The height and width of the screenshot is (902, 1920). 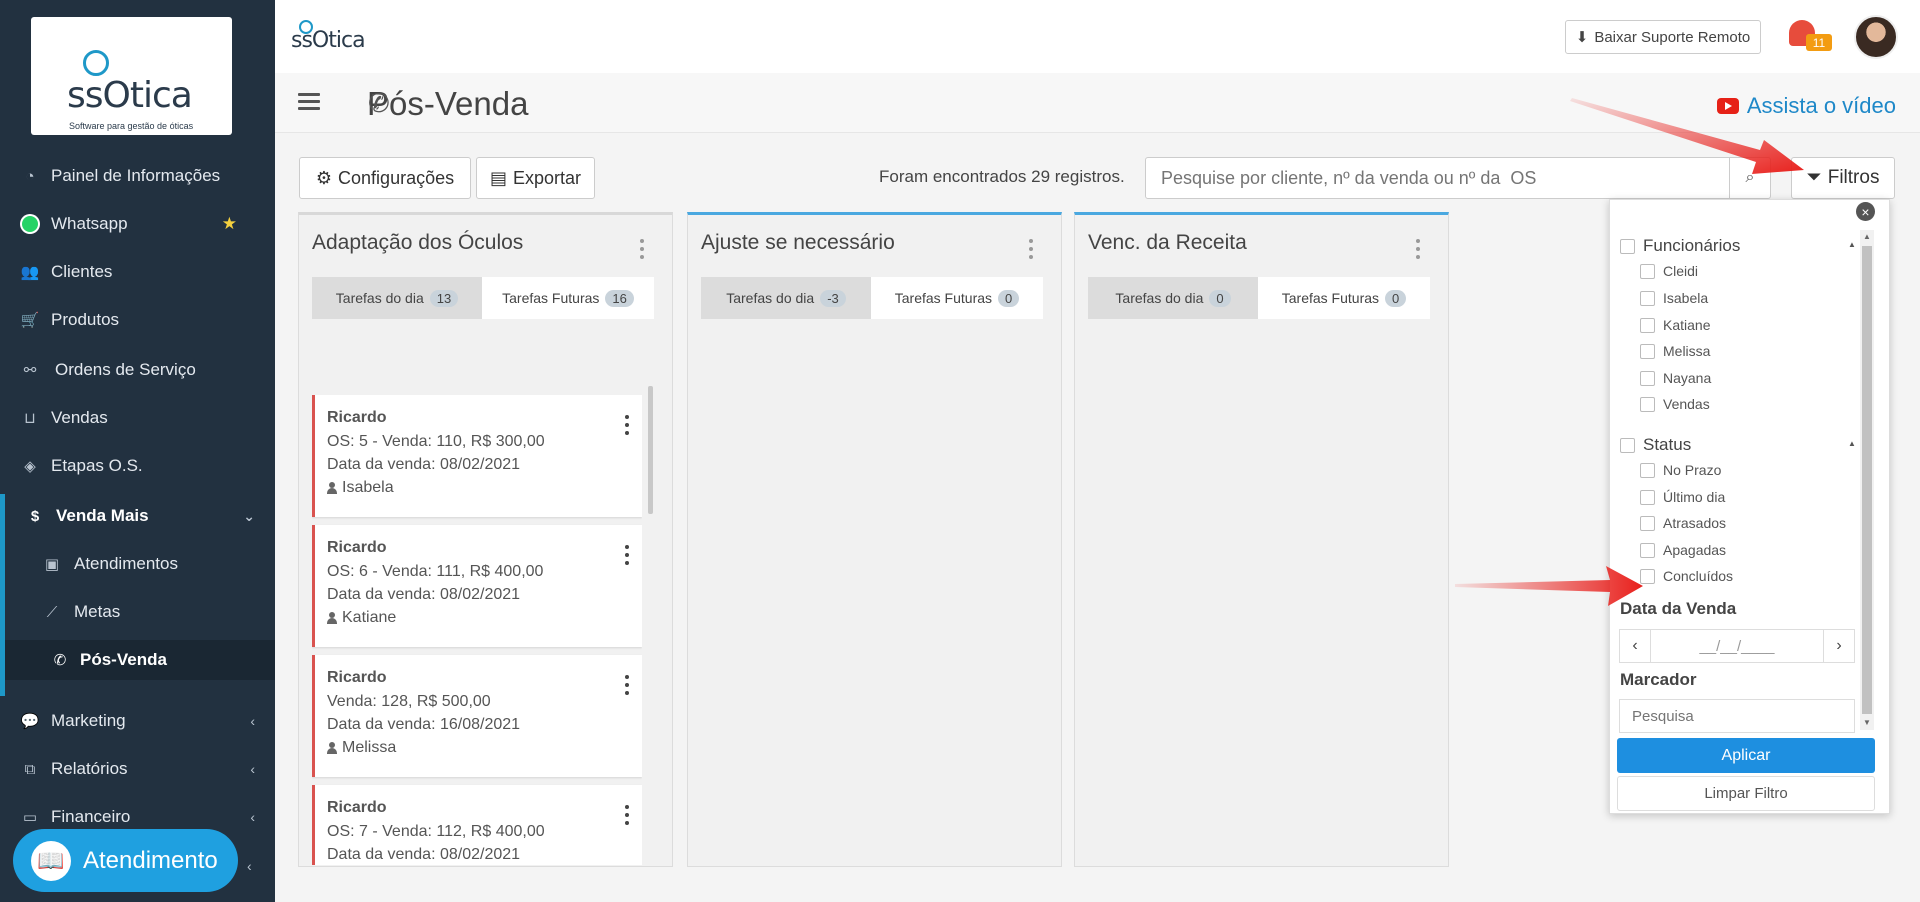 I want to click on sidebar-item-produtos: 🛒 Produtos, so click(x=137, y=320).